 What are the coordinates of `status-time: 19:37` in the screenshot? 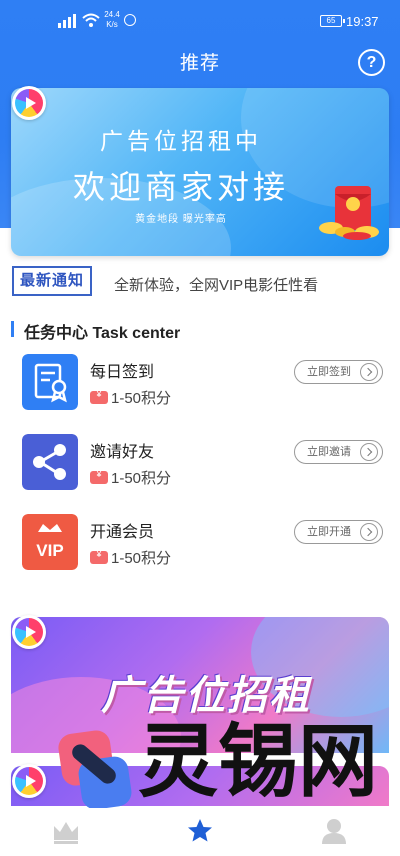 It's located at (362, 21).